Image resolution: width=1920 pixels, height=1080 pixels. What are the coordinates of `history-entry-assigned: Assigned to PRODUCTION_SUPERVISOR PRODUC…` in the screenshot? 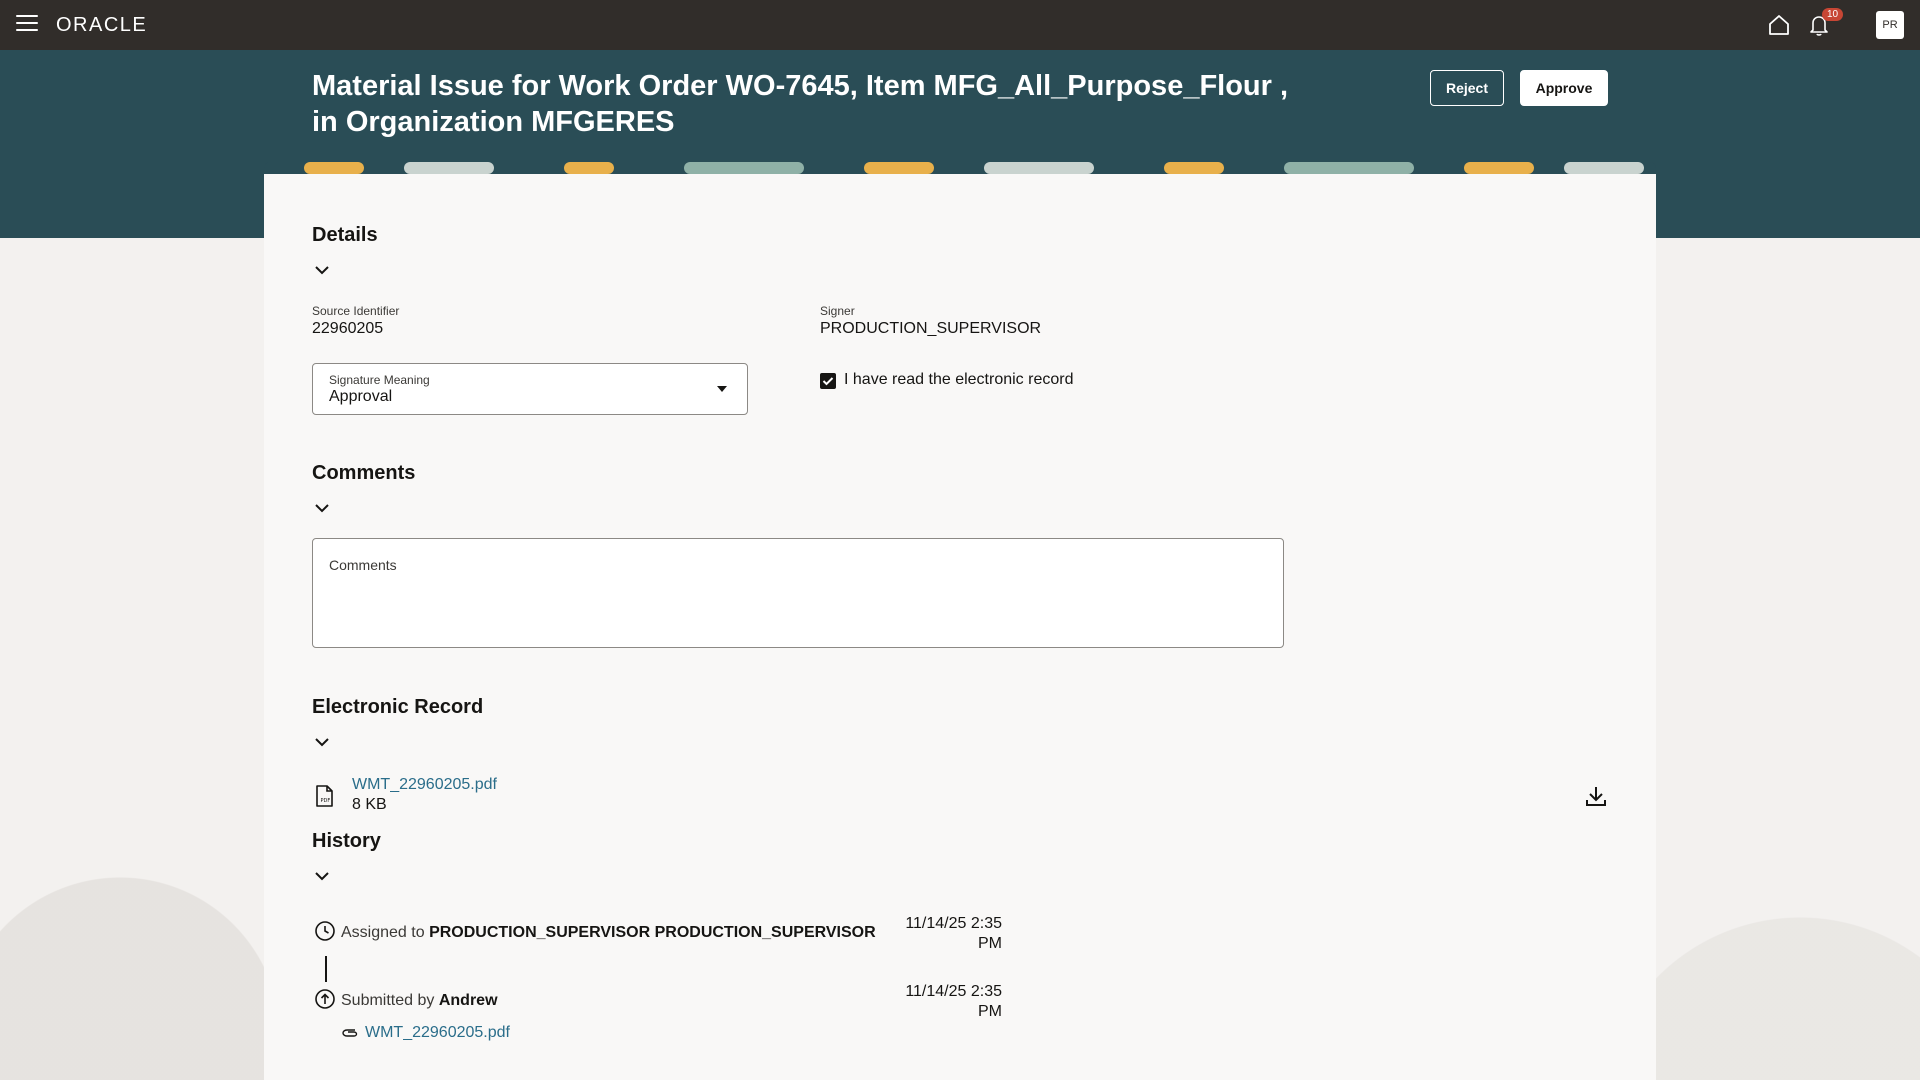 It's located at (608, 933).